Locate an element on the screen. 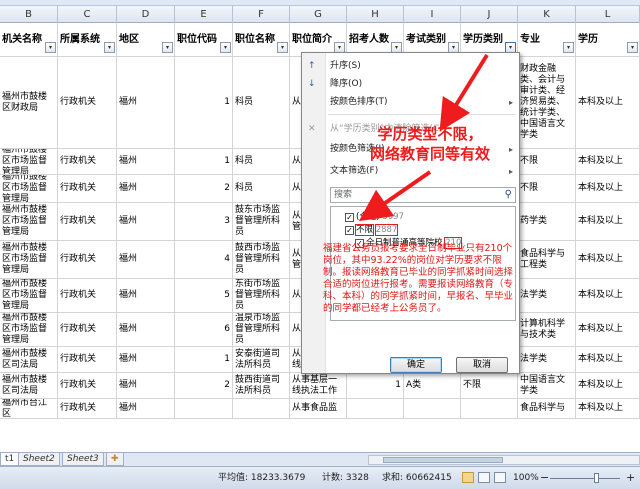  menu-sort-desc: ↓ 降序(O) is located at coordinates (410, 84).